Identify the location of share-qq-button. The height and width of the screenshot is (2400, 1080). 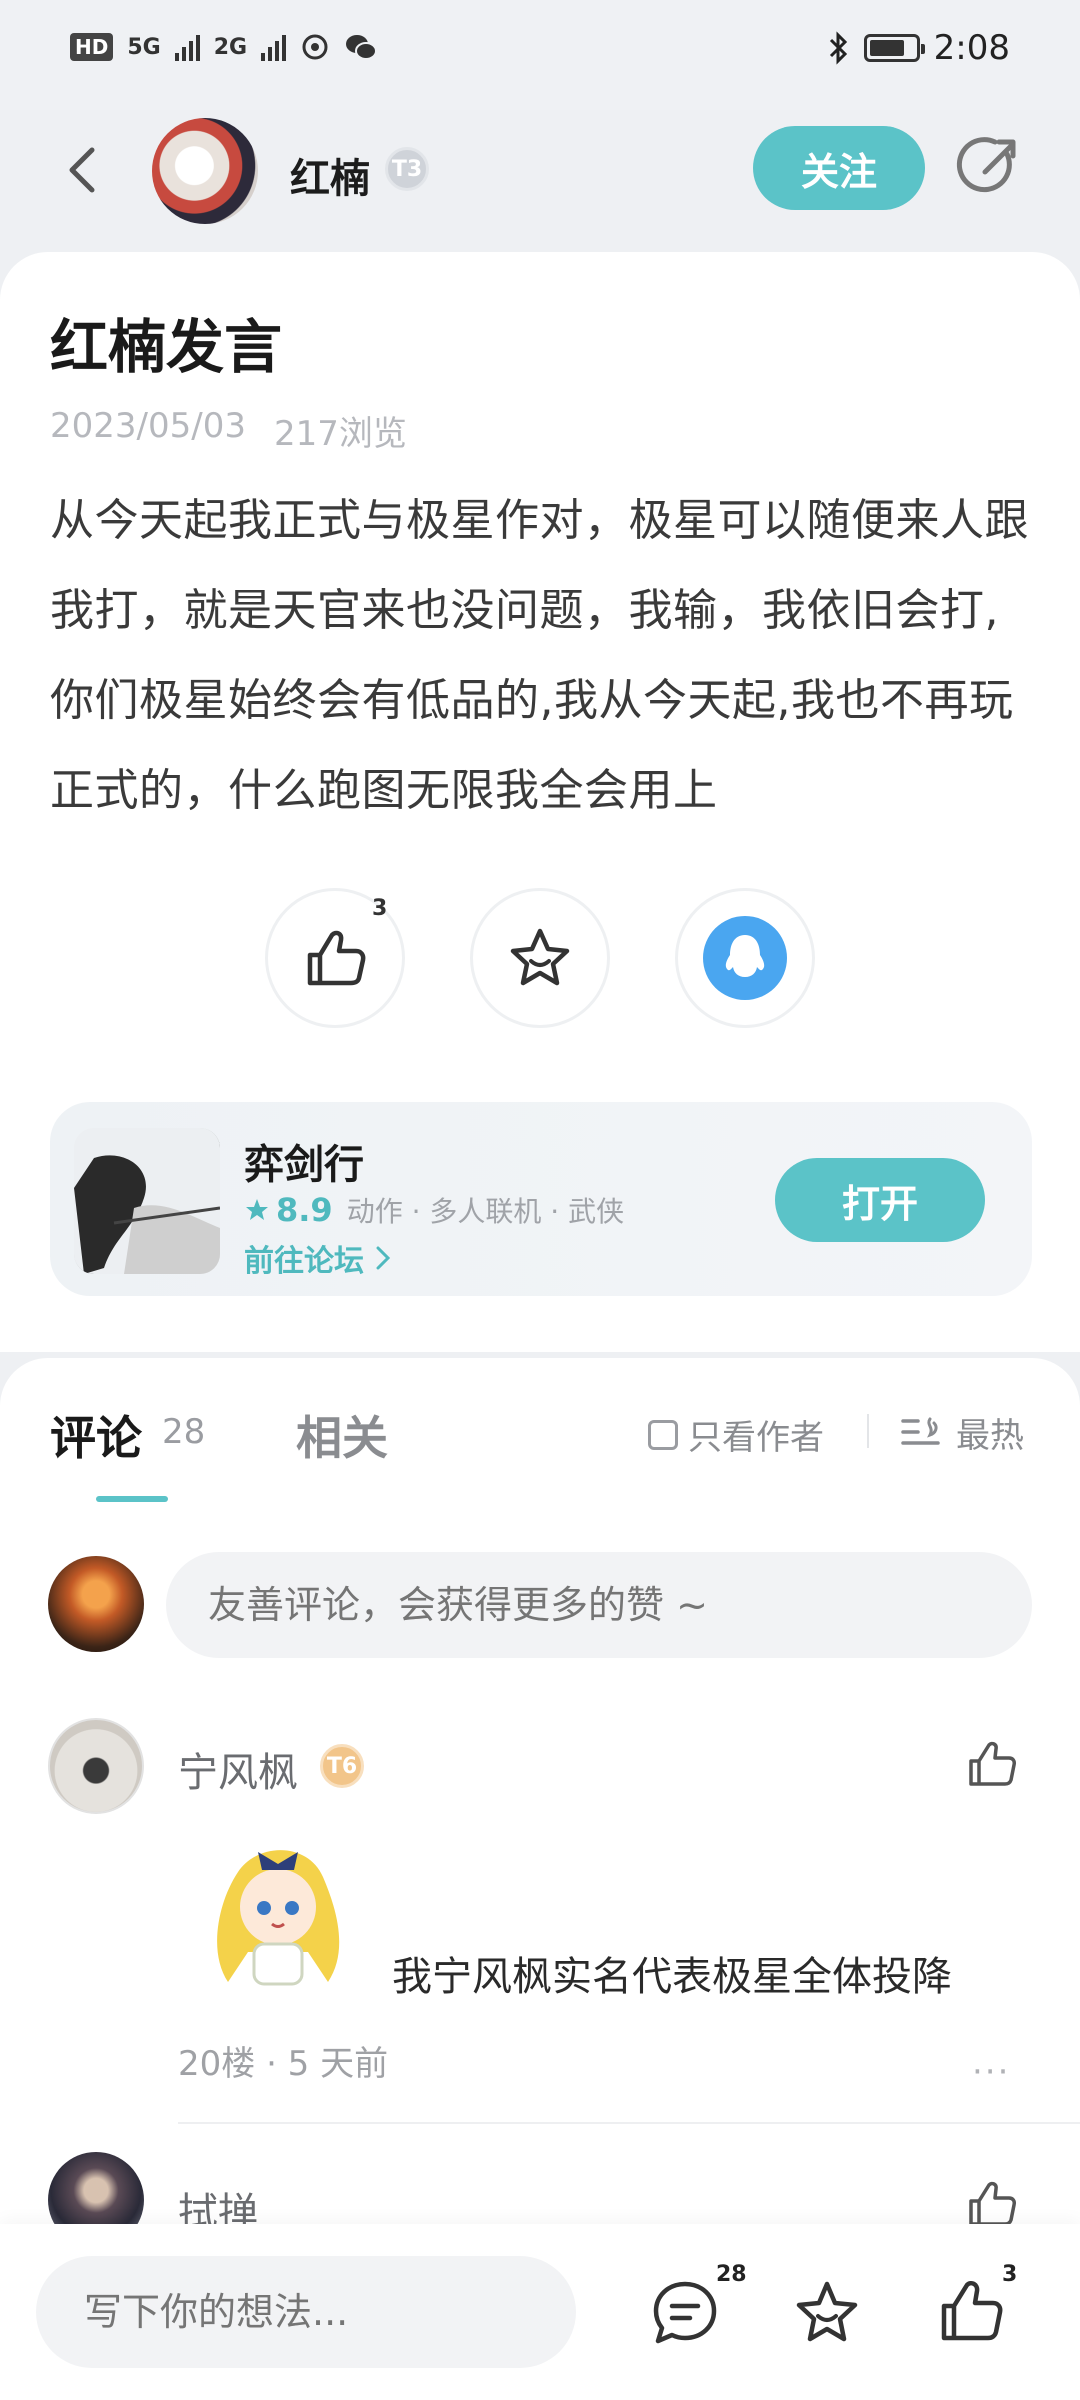
(745, 958).